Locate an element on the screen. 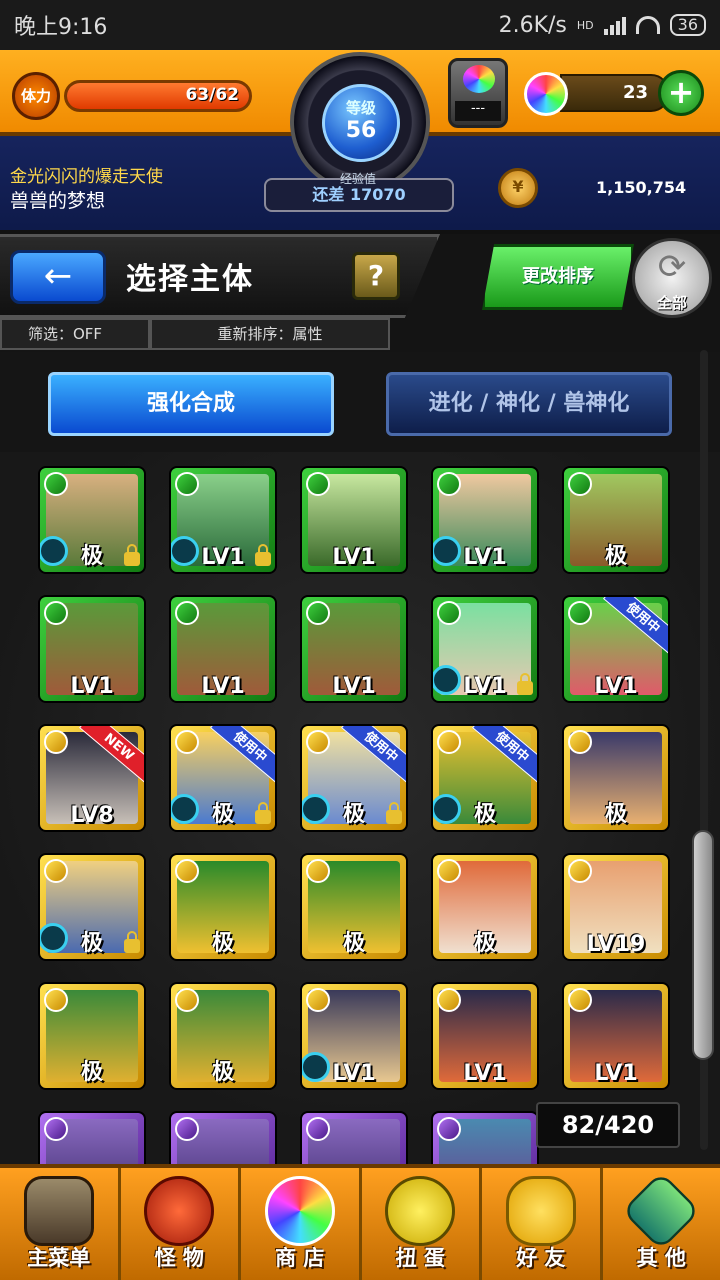  nav-main-menu: 主菜单 is located at coordinates (60, 1224).